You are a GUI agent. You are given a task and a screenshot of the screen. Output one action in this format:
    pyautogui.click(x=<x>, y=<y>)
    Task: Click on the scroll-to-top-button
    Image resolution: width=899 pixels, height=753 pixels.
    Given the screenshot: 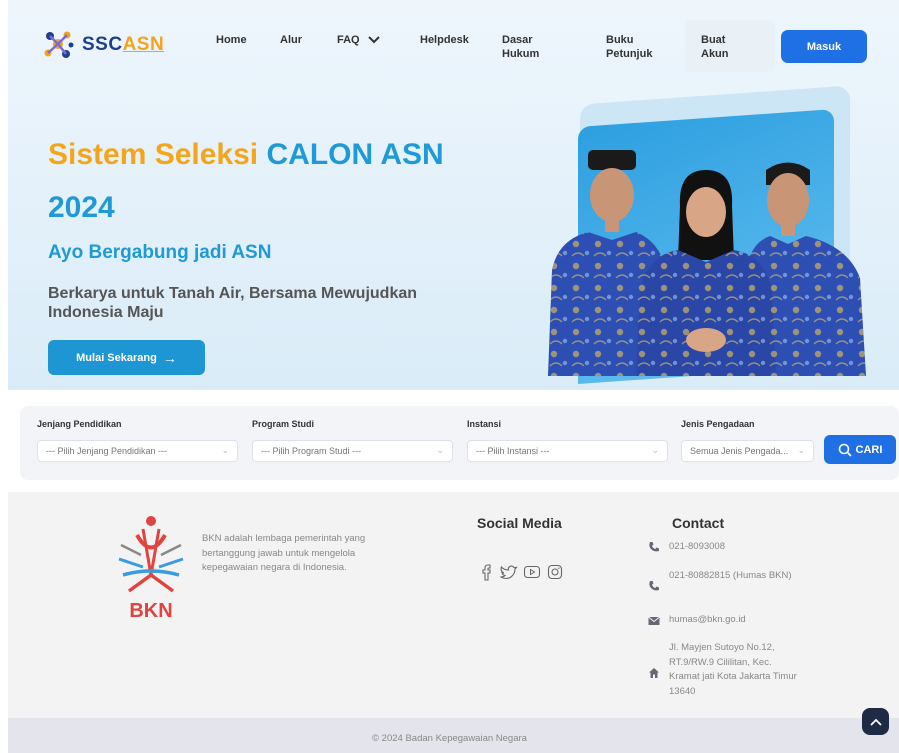 What is the action you would take?
    pyautogui.click(x=875, y=721)
    